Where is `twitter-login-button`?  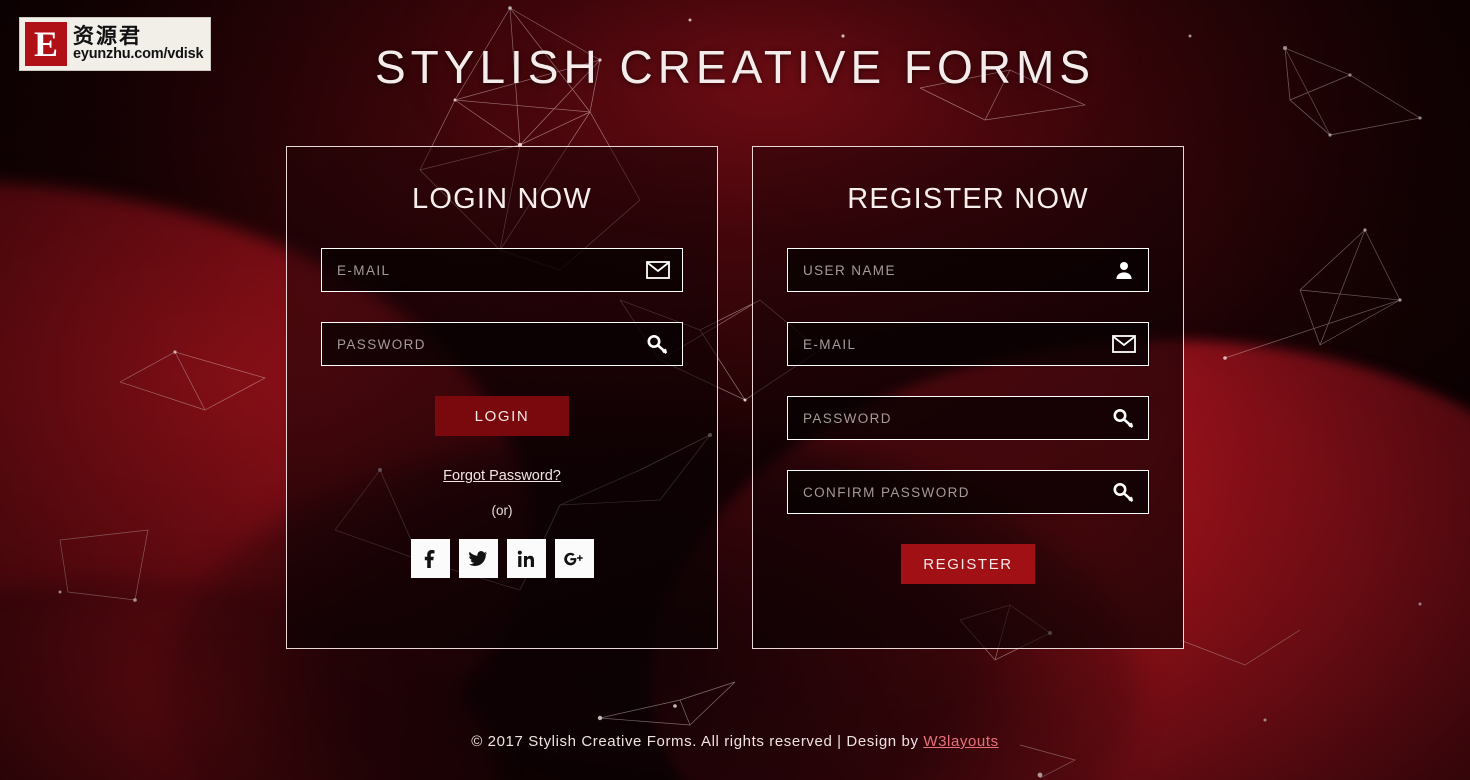 twitter-login-button is located at coordinates (478, 558).